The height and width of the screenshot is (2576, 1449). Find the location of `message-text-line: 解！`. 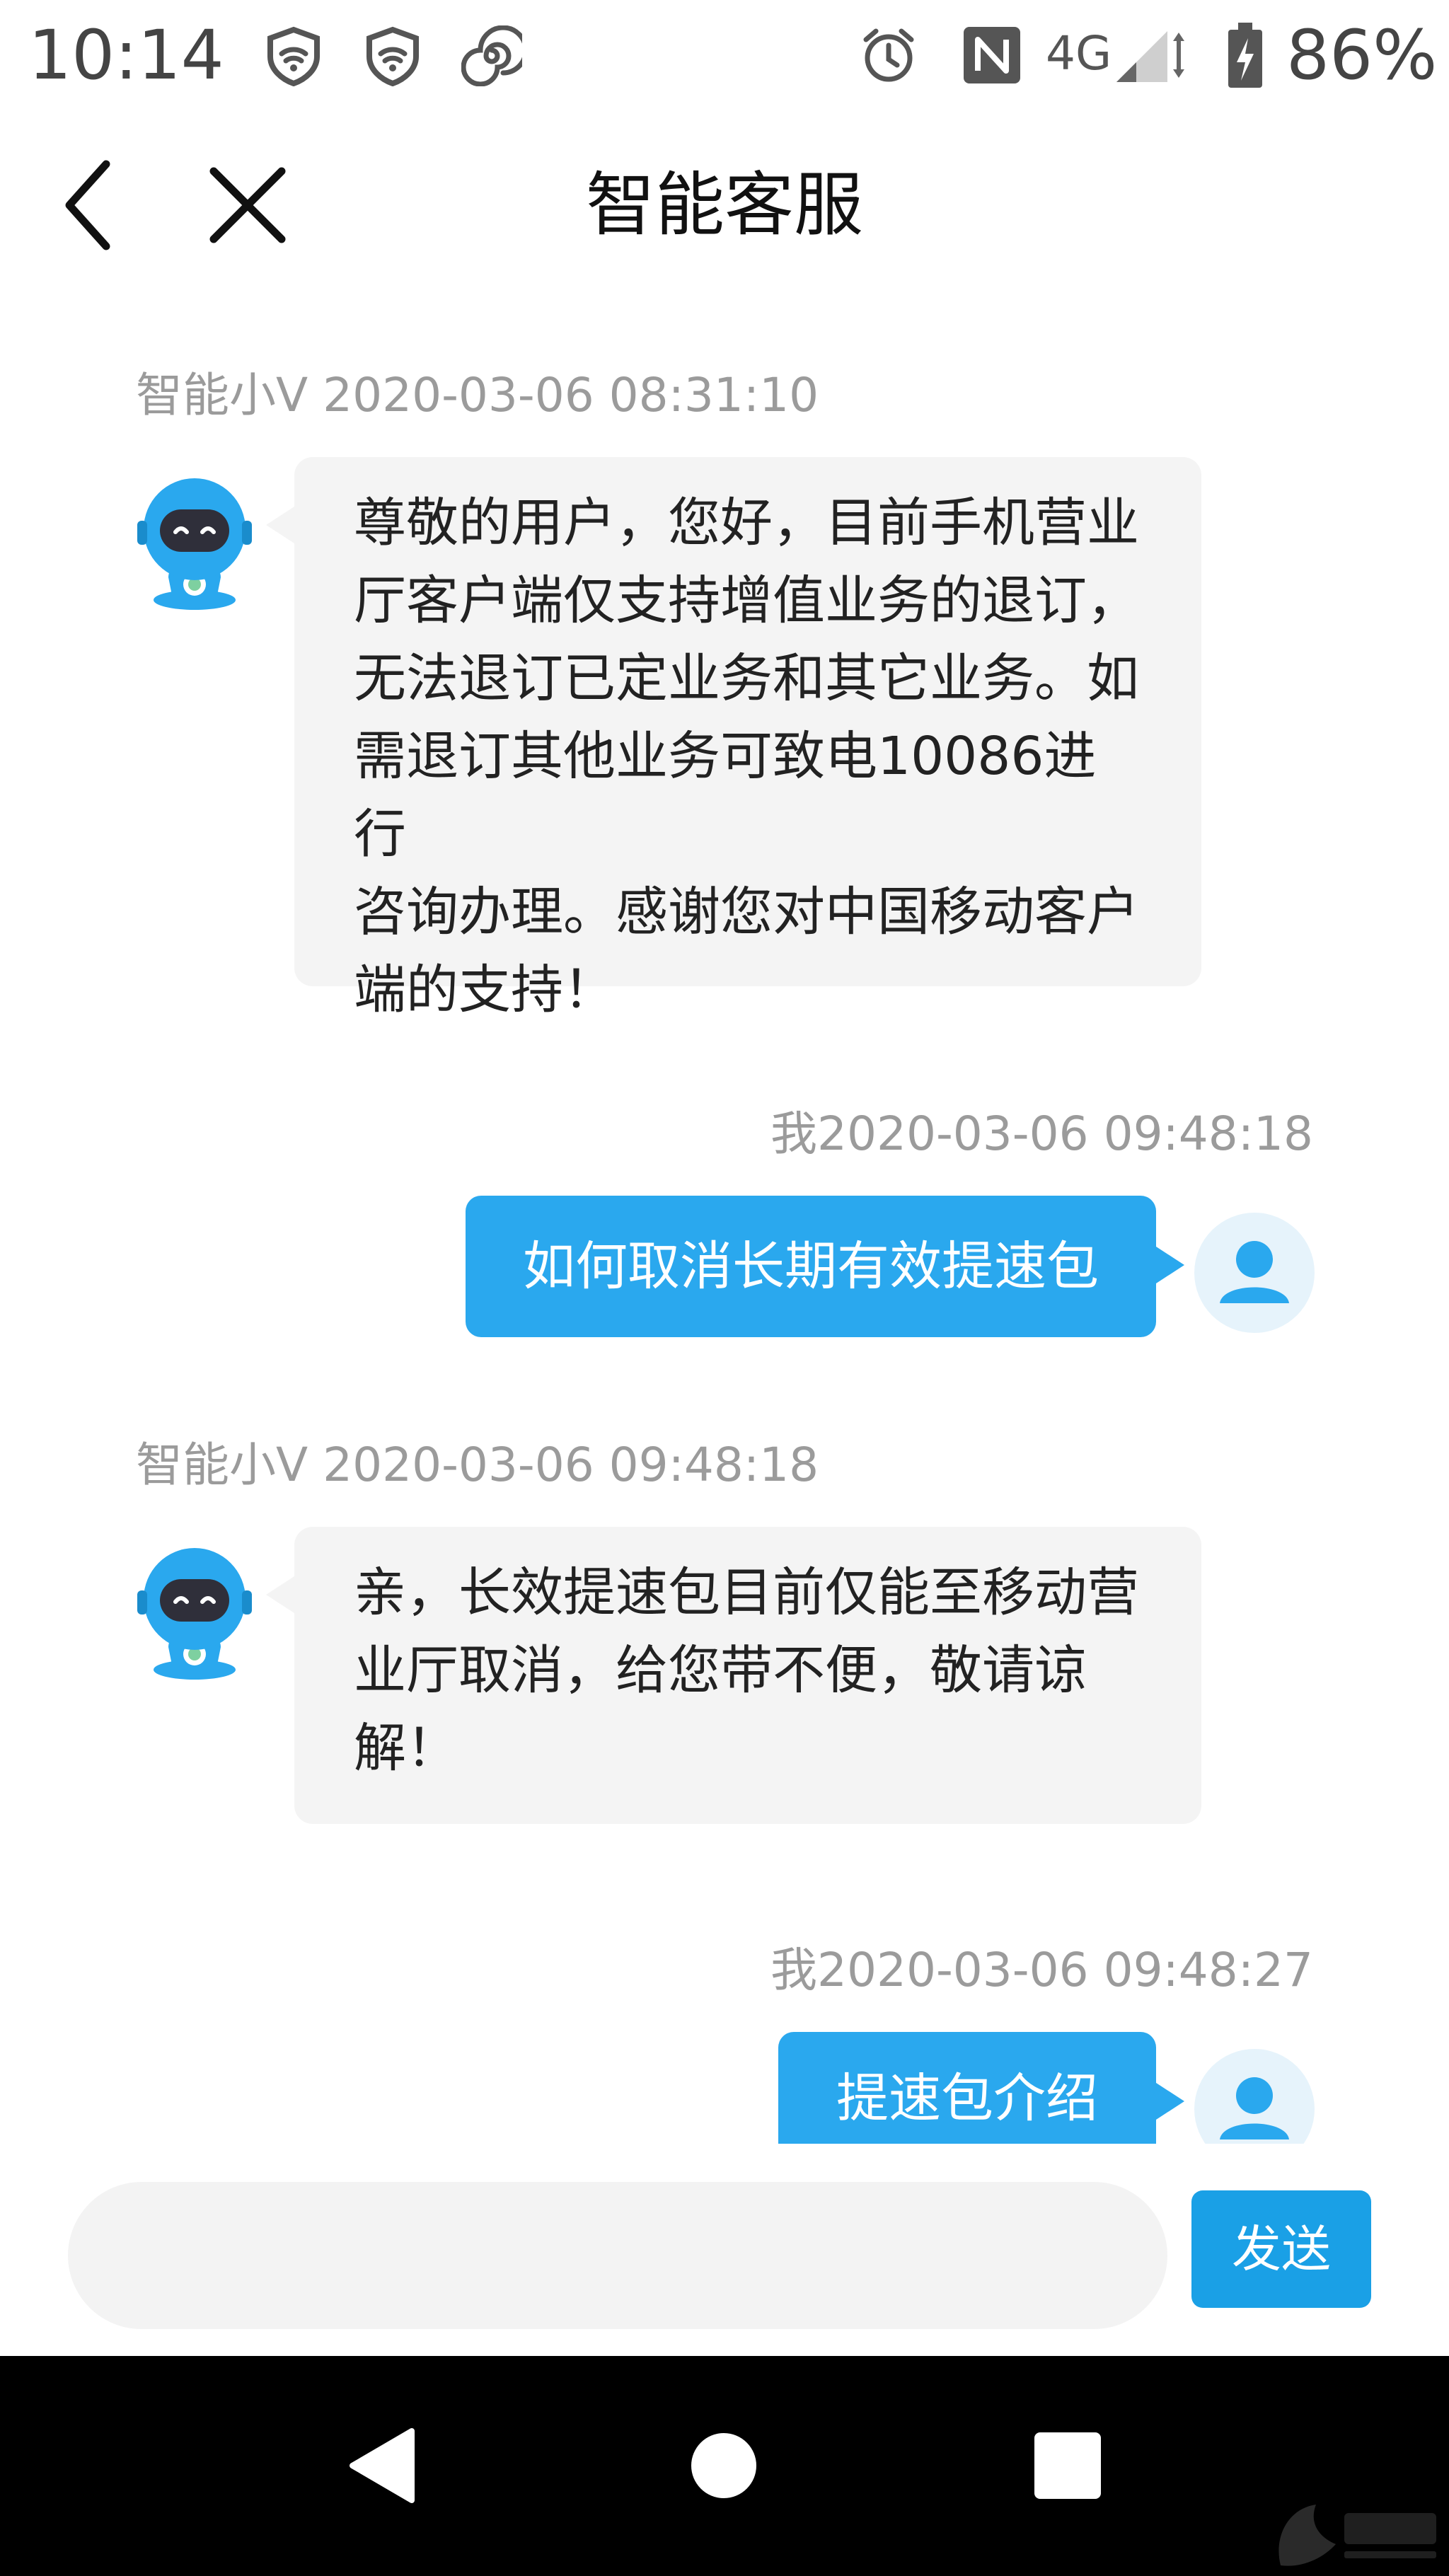

message-text-line: 解！ is located at coordinates (406, 1748).